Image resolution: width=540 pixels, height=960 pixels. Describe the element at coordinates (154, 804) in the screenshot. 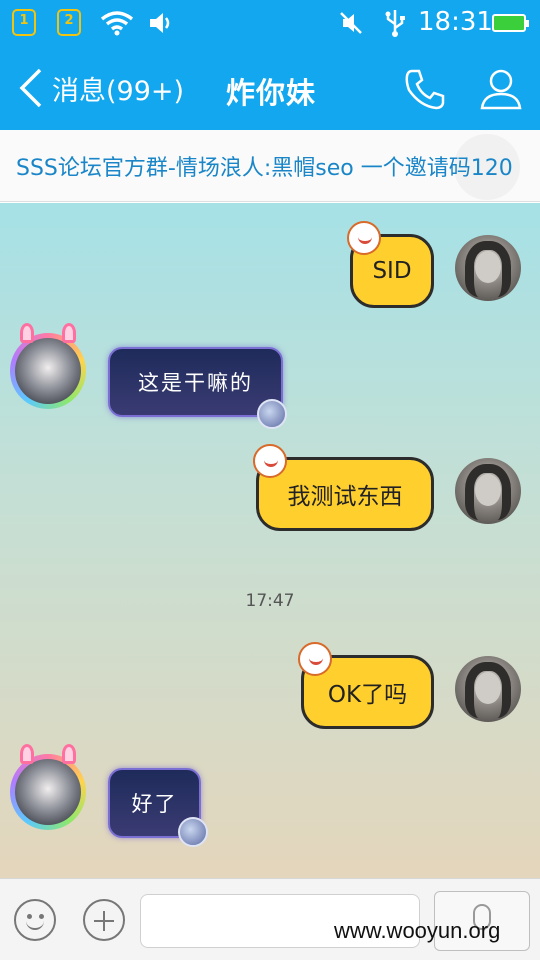

I see `message-text: 好了` at that location.